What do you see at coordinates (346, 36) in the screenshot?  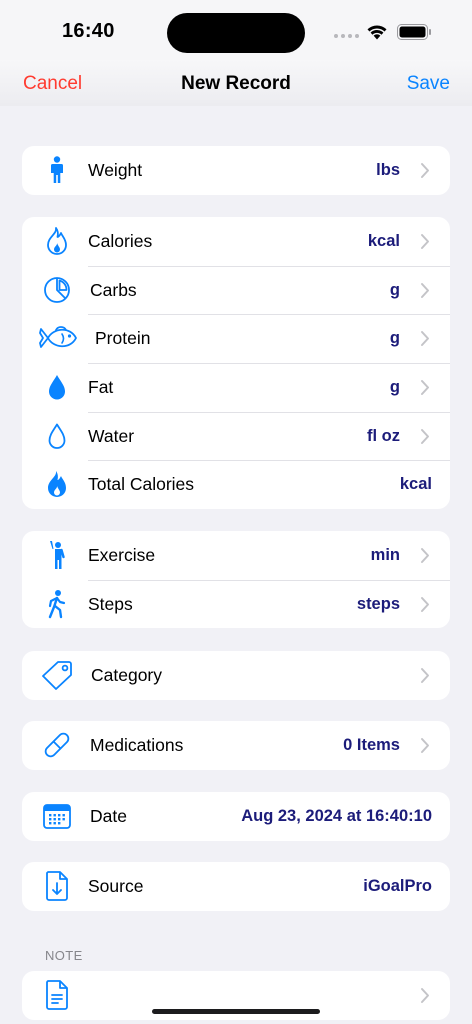 I see `cellular-signal-icon` at bounding box center [346, 36].